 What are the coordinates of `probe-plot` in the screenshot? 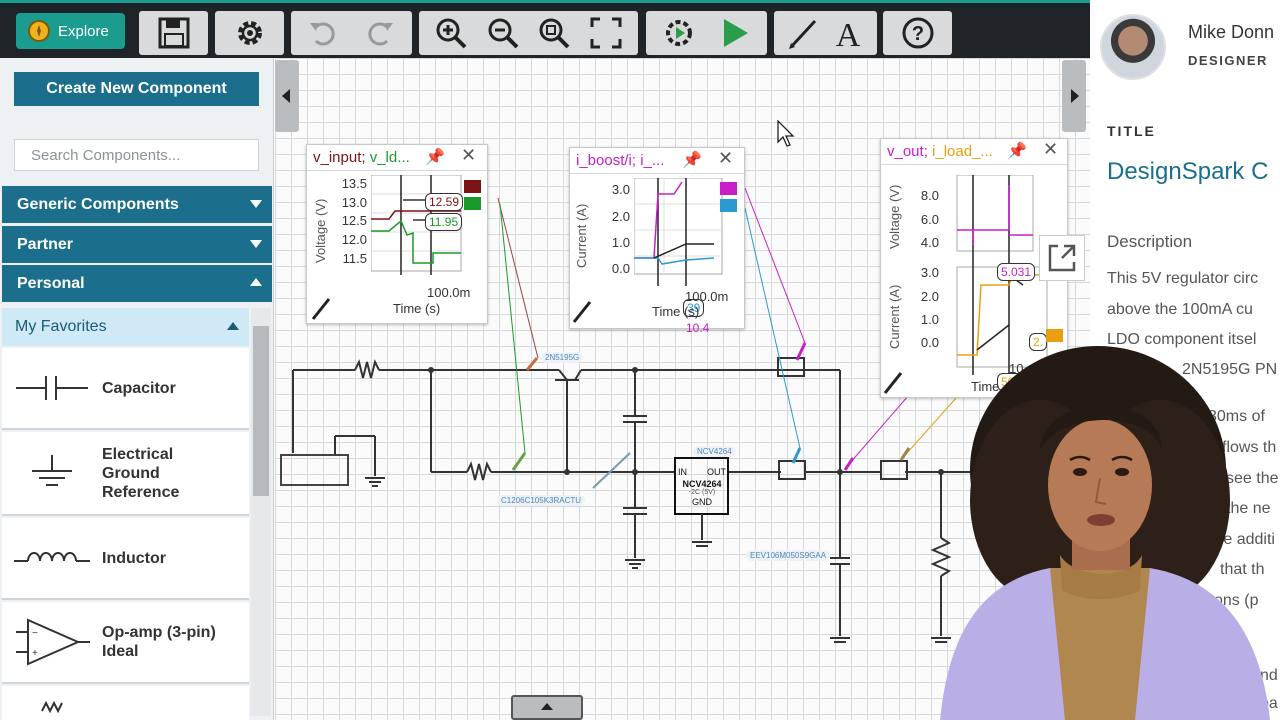 It's located at (678, 232).